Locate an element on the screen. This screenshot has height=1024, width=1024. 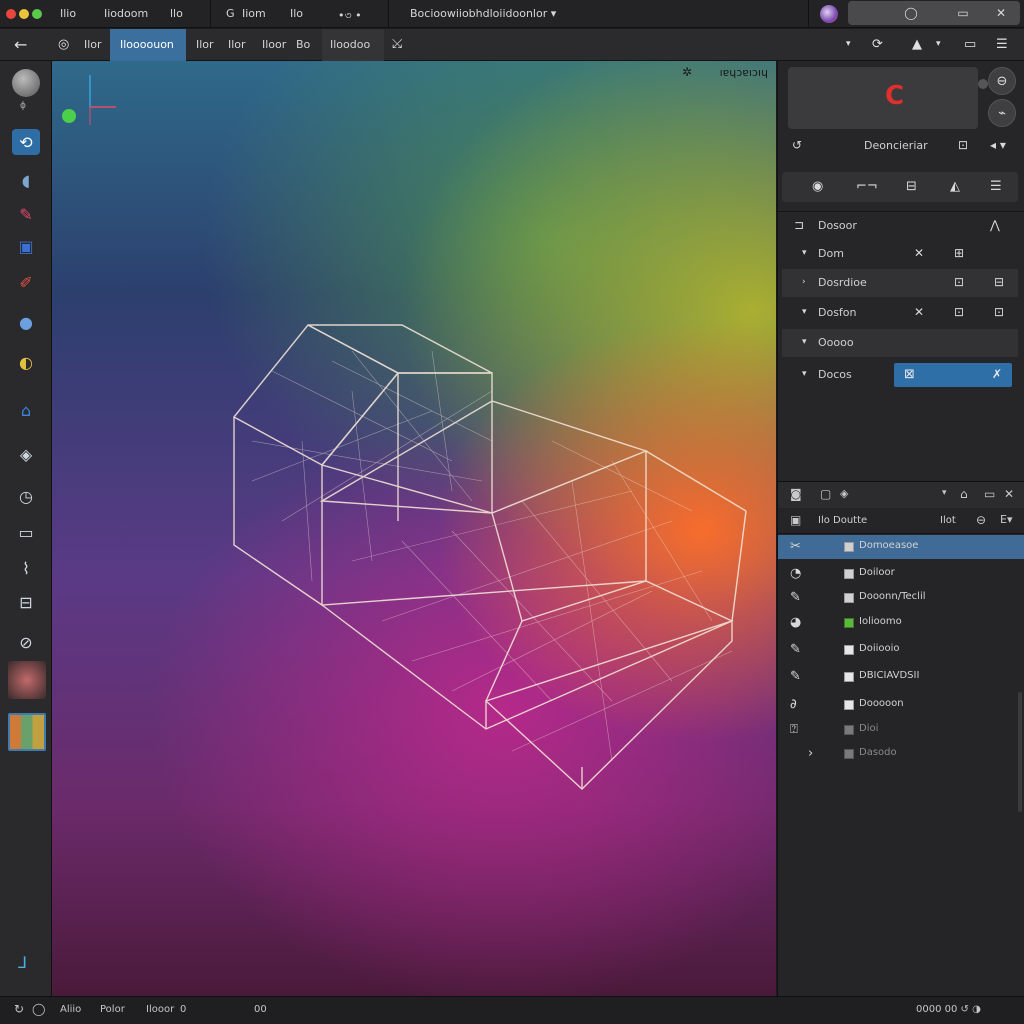
palette-icon: ◎ is located at coordinates (63, 44).